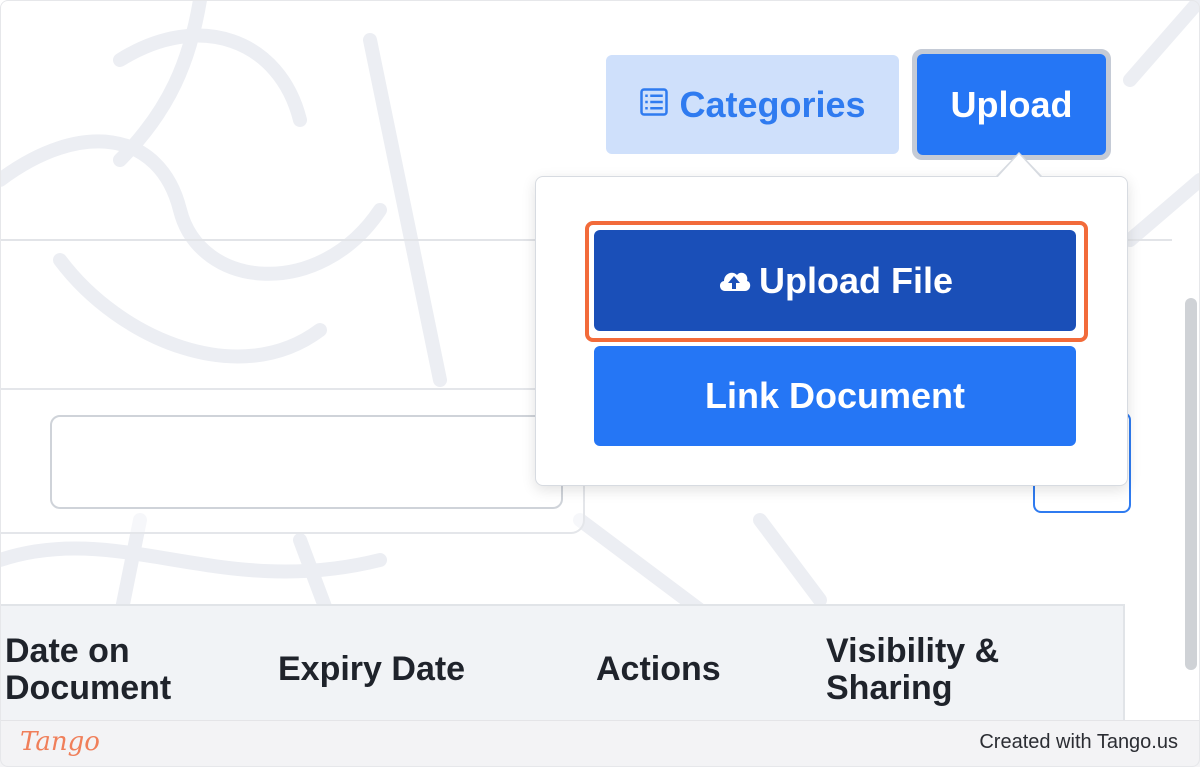  I want to click on list-icon, so click(654, 105).